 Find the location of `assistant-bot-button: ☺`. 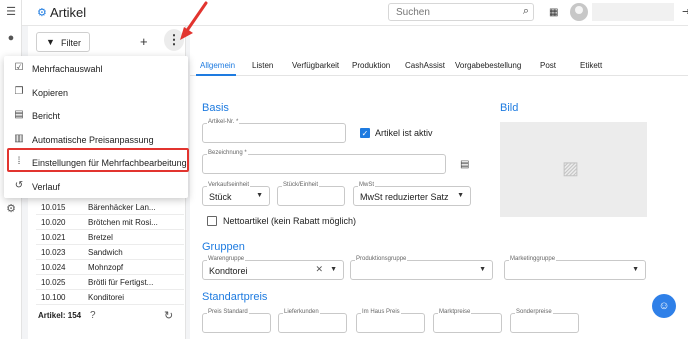

assistant-bot-button: ☺ is located at coordinates (664, 306).